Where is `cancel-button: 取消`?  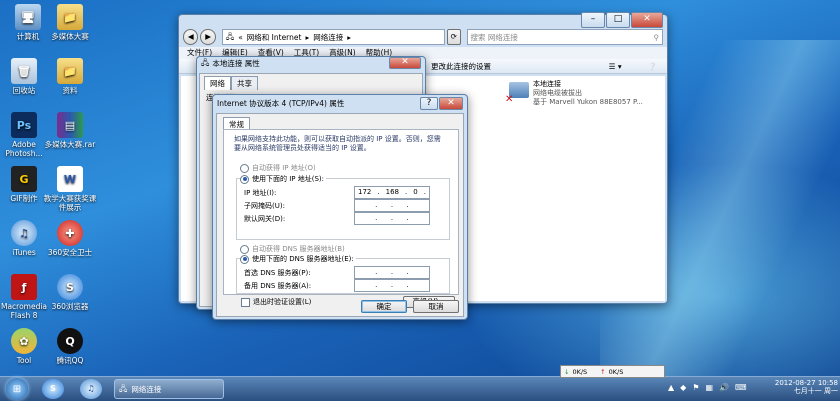 cancel-button: 取消 is located at coordinates (436, 306).